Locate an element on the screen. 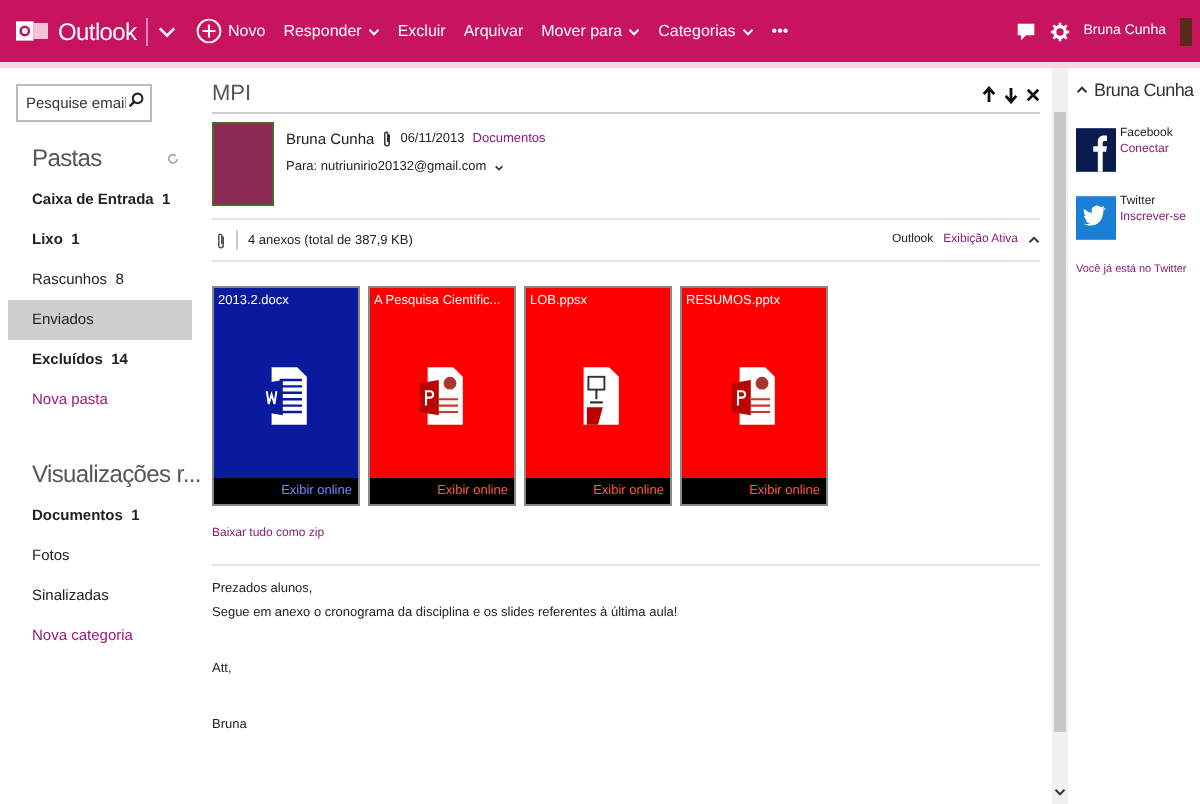 The height and width of the screenshot is (804, 1200). search-icon is located at coordinates (136, 100).